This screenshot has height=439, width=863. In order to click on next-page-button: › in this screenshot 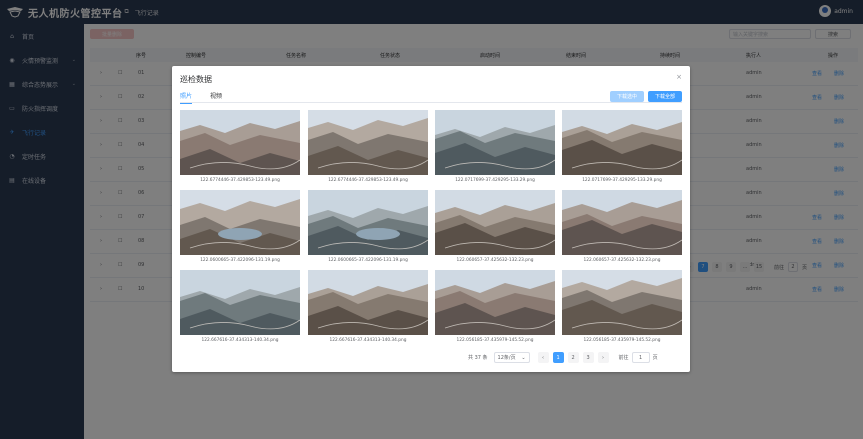, I will do `click(603, 357)`.